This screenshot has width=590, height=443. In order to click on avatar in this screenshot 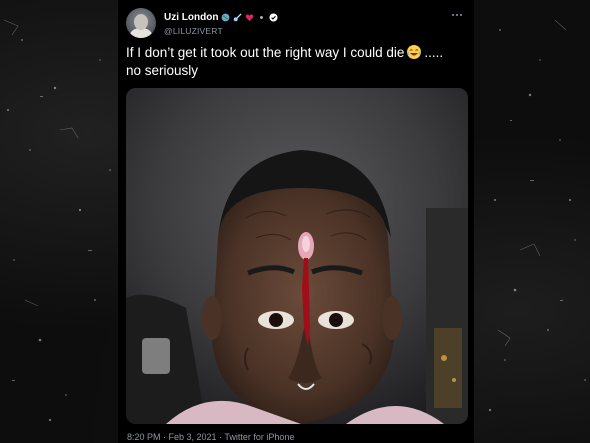, I will do `click(141, 23)`.